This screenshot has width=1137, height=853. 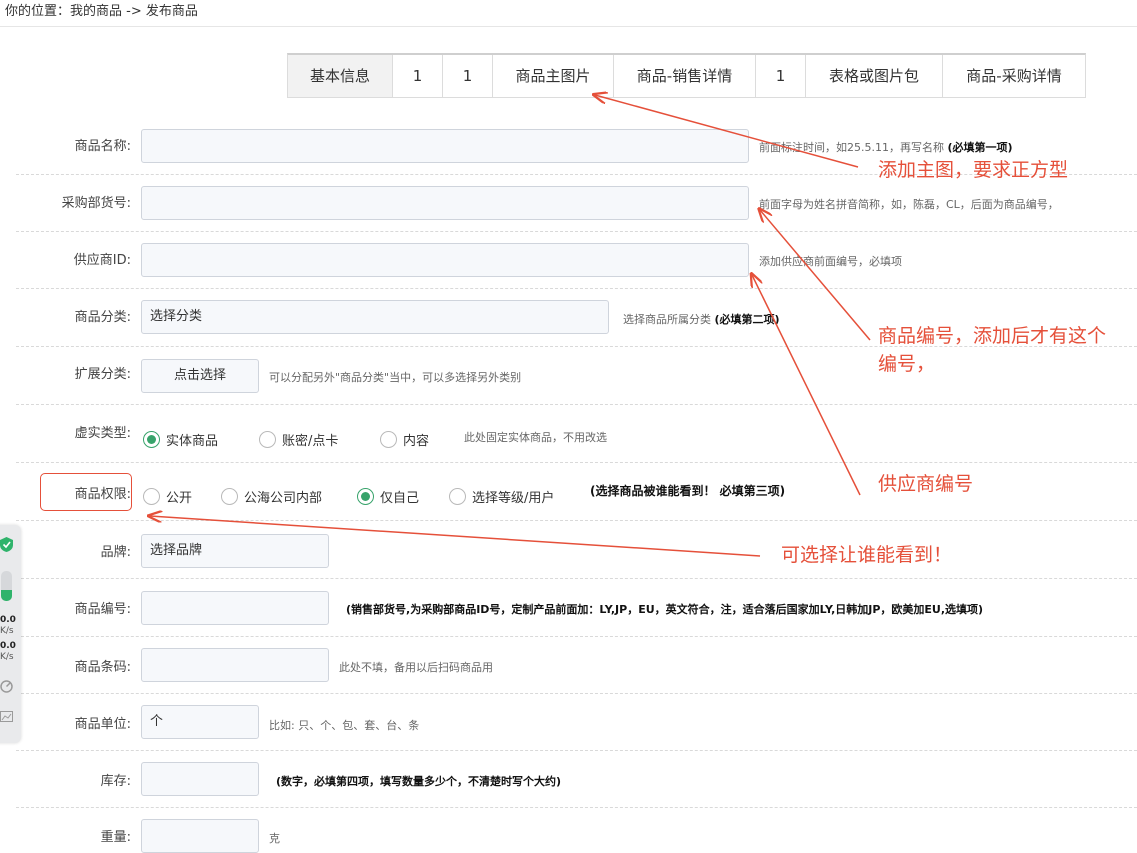 I want to click on name-hint-text: 前面标注时间，如25.5.11，再写名称, so click(x=851, y=147).